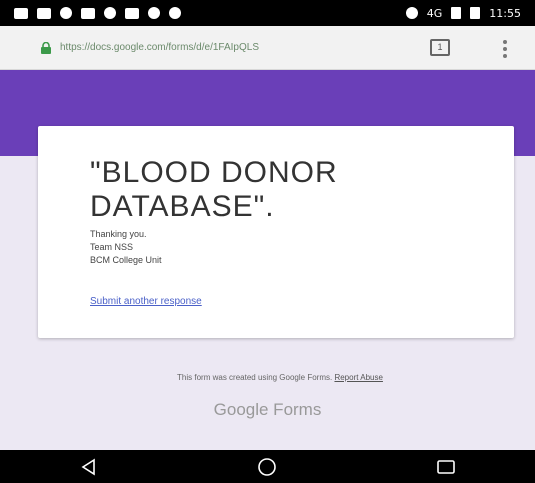 The width and height of the screenshot is (535, 483). Describe the element at coordinates (88, 13) in the screenshot. I see `download-icon` at that location.